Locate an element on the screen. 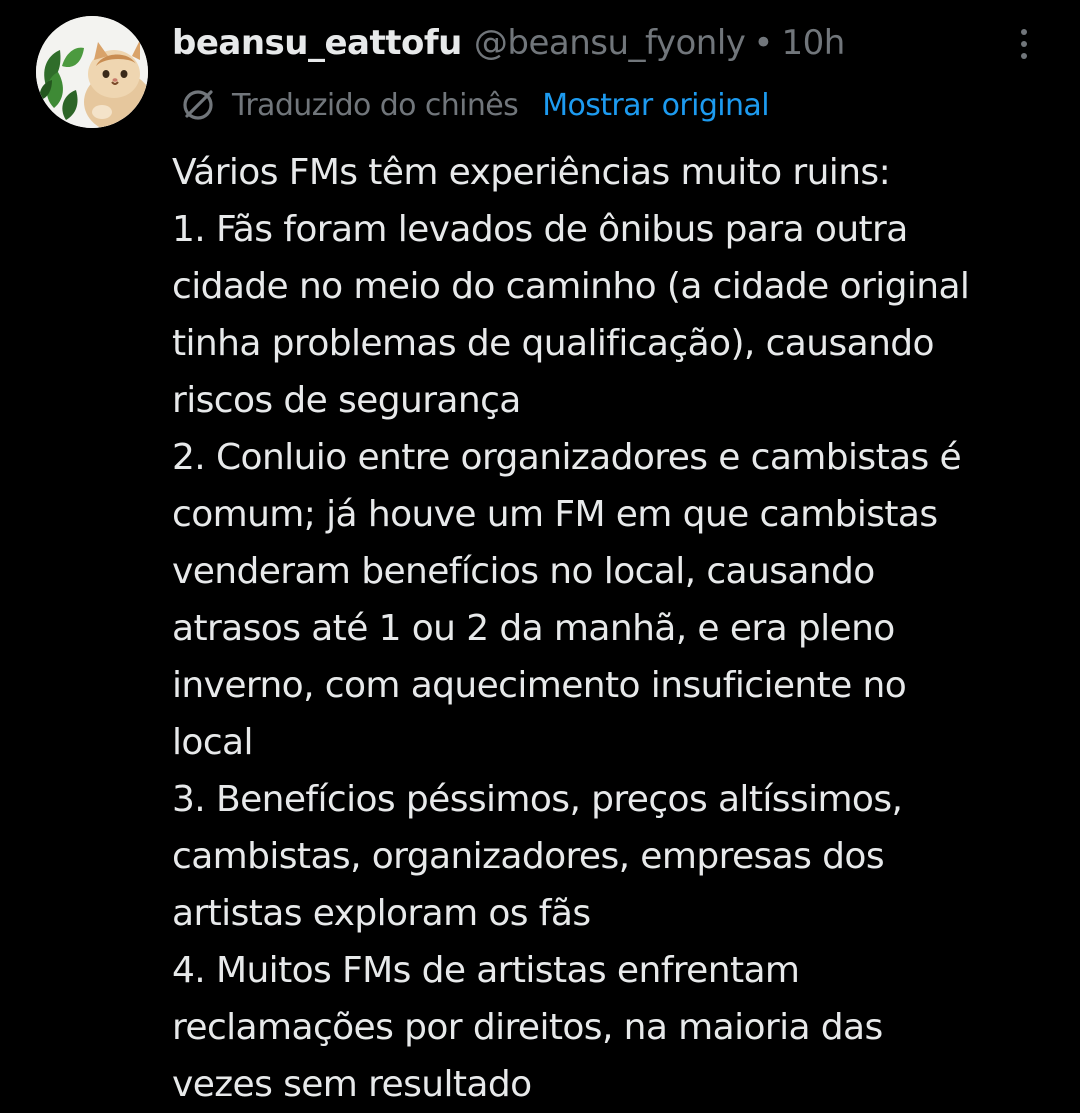 This screenshot has height=1113, width=1080. tweet-text-line: cambistas, organizadores, empresas dos is located at coordinates (528, 856).